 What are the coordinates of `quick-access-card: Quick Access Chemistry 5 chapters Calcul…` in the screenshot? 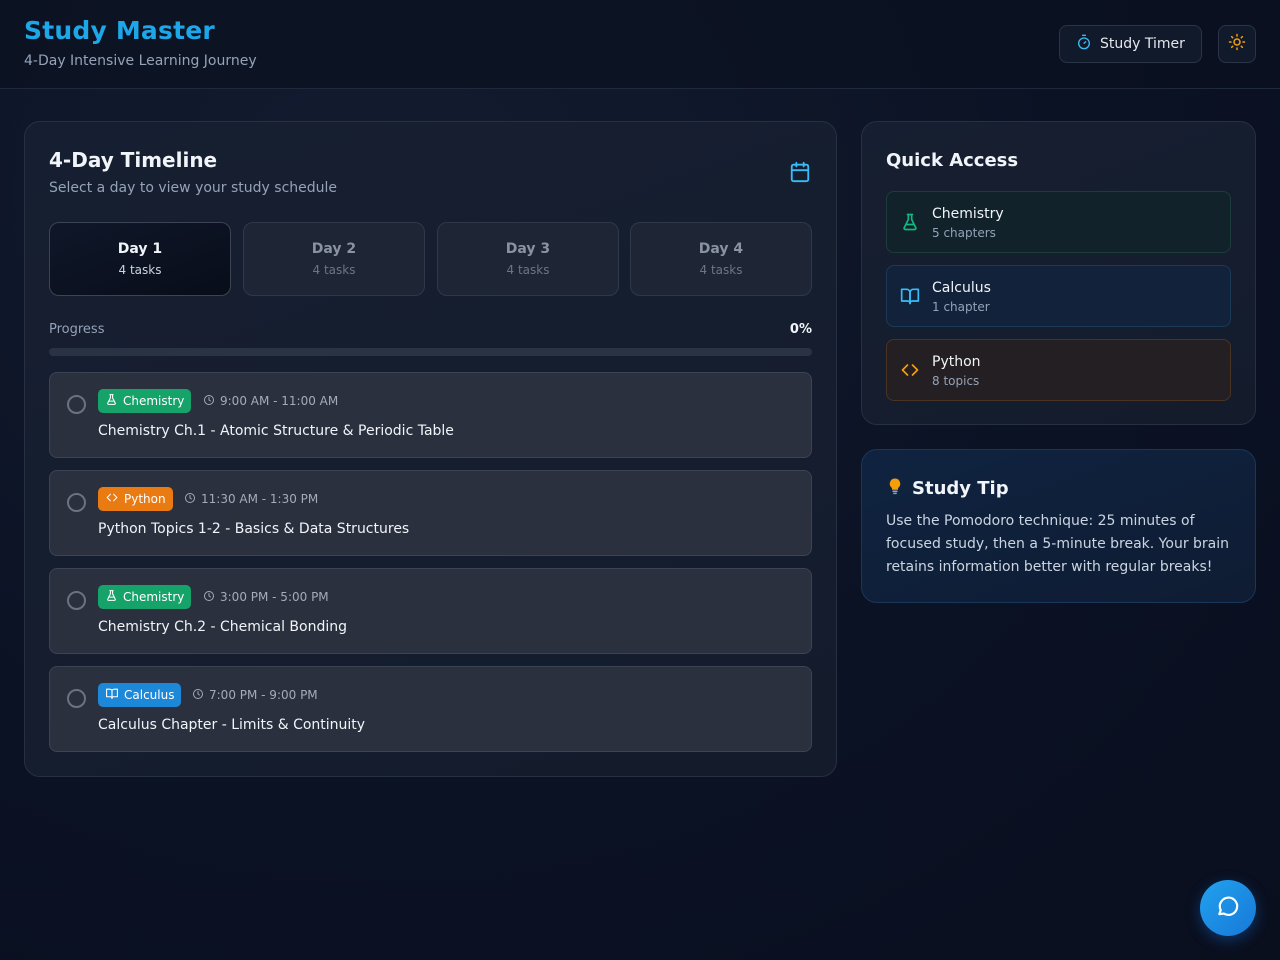 It's located at (1058, 273).